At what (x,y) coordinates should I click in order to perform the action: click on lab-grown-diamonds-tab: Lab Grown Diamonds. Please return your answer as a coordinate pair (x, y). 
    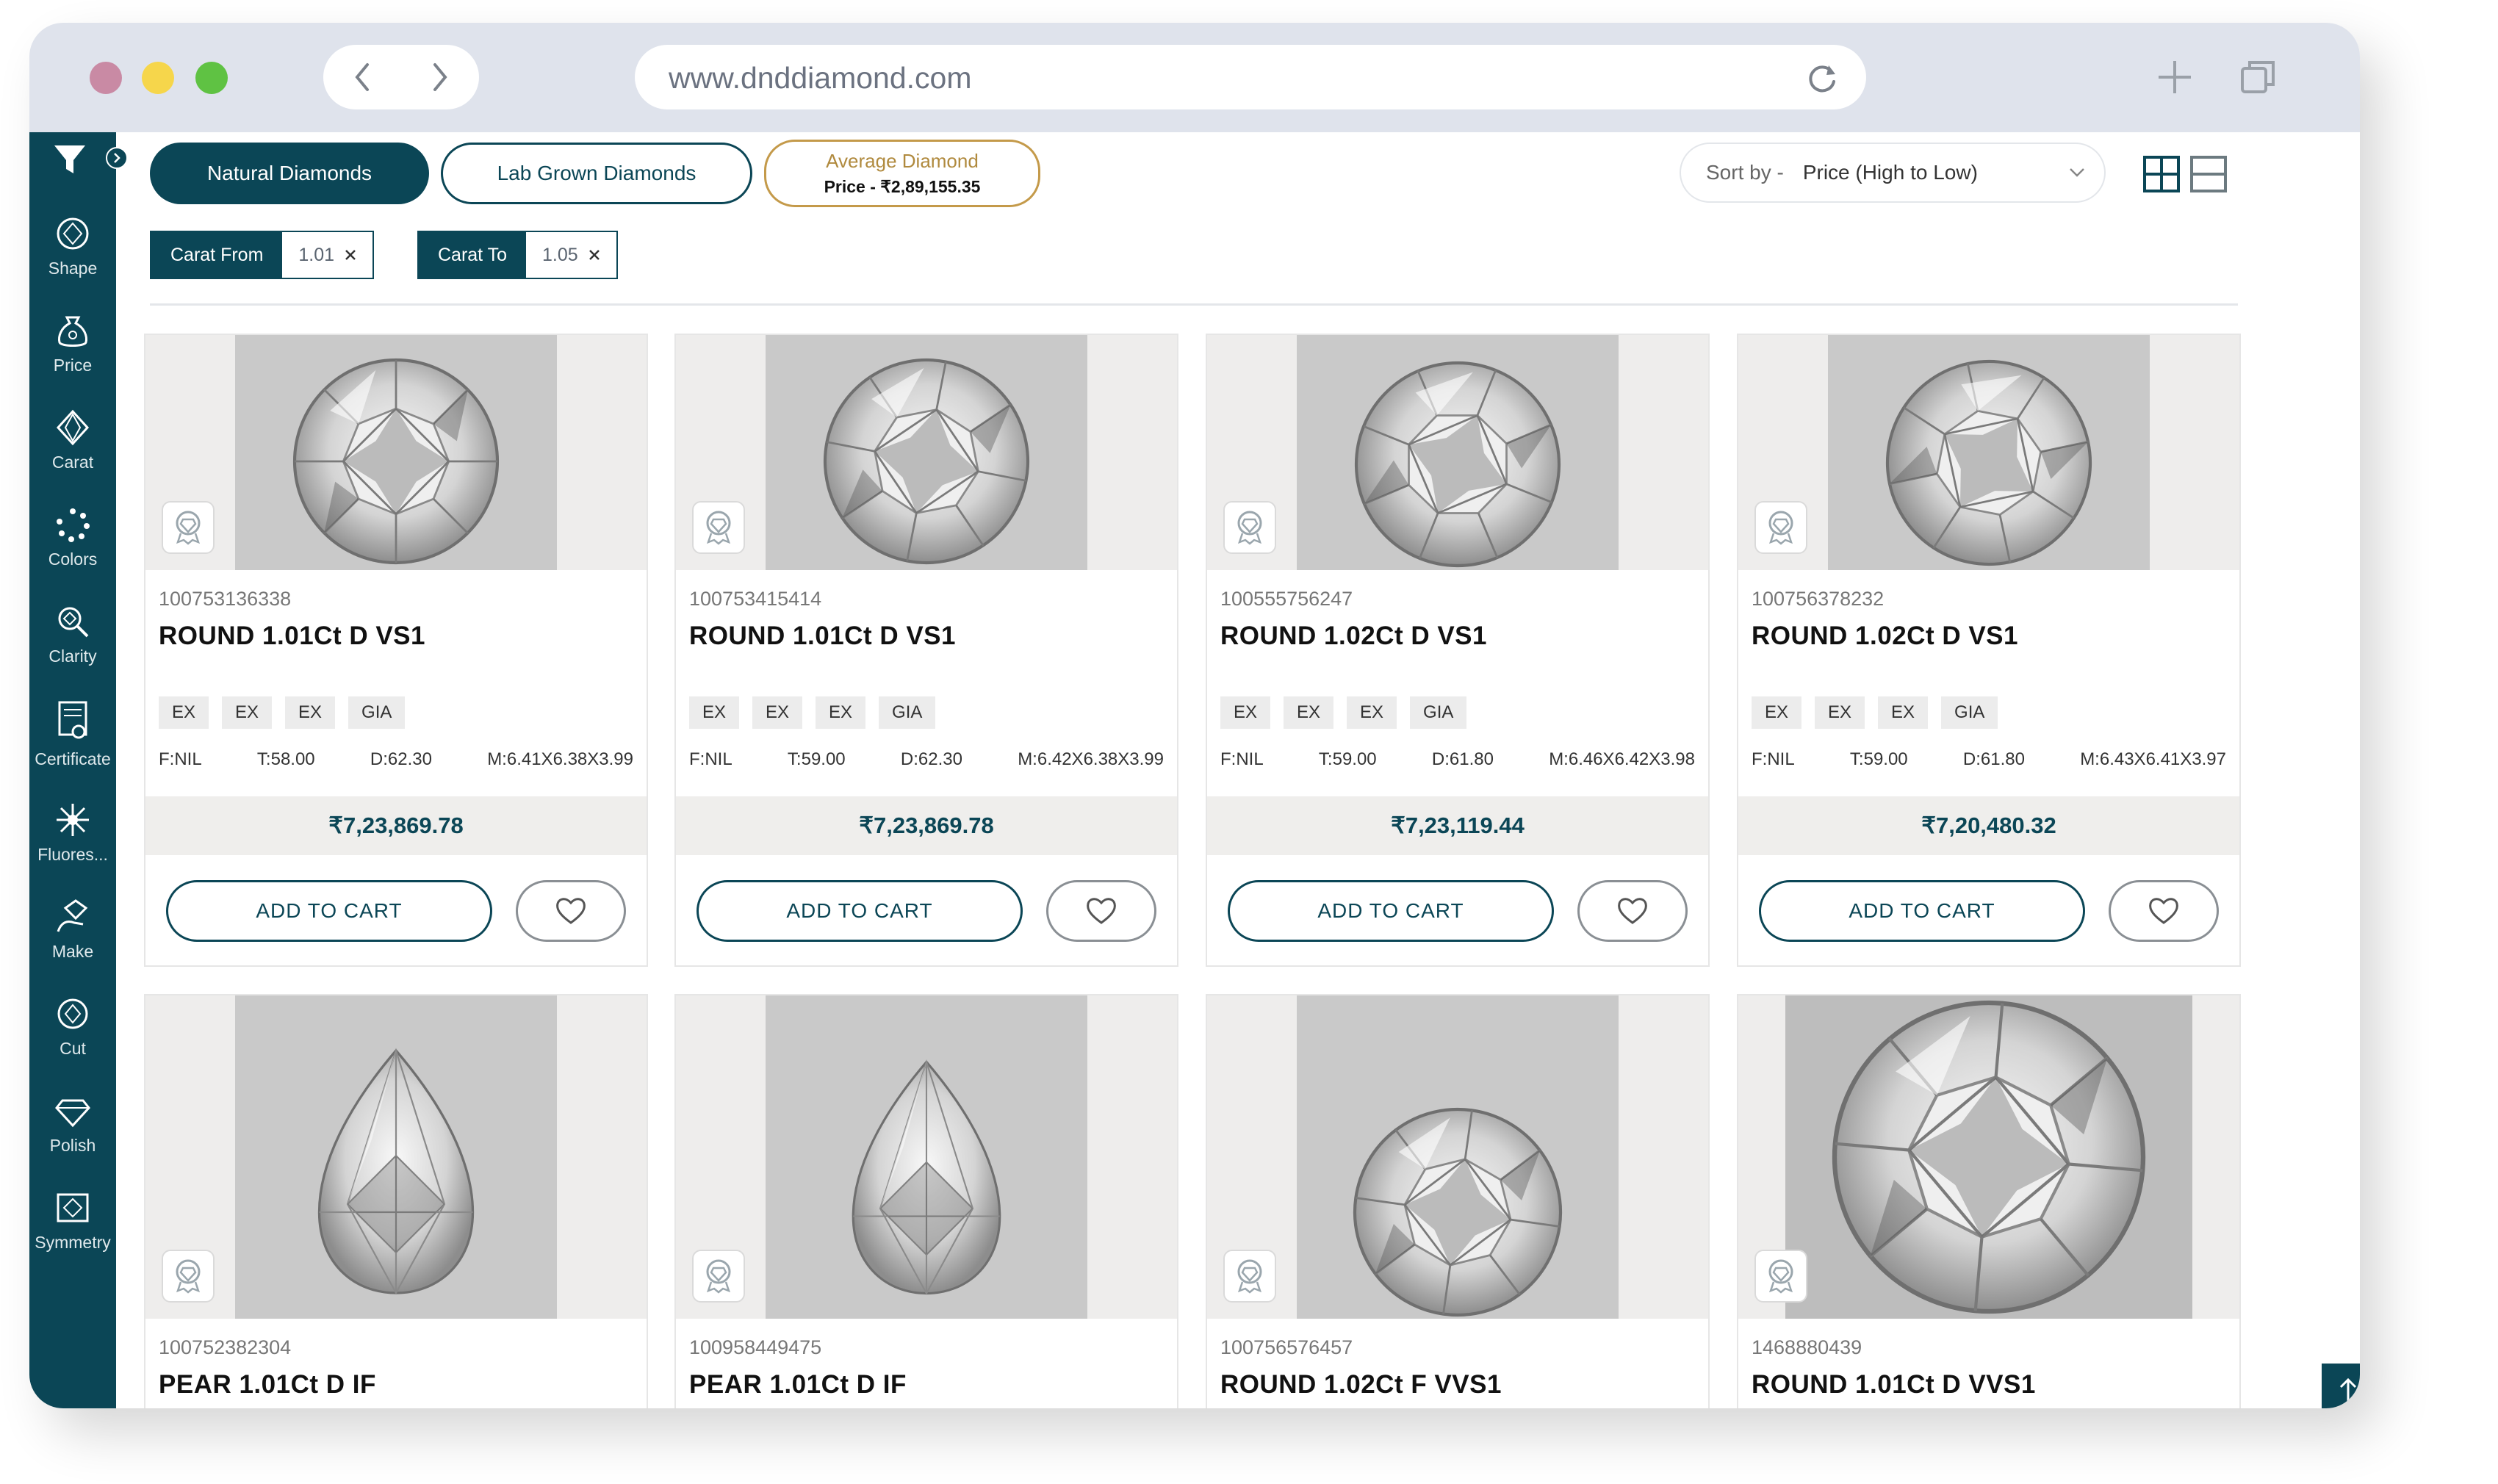
    Looking at the image, I should click on (597, 173).